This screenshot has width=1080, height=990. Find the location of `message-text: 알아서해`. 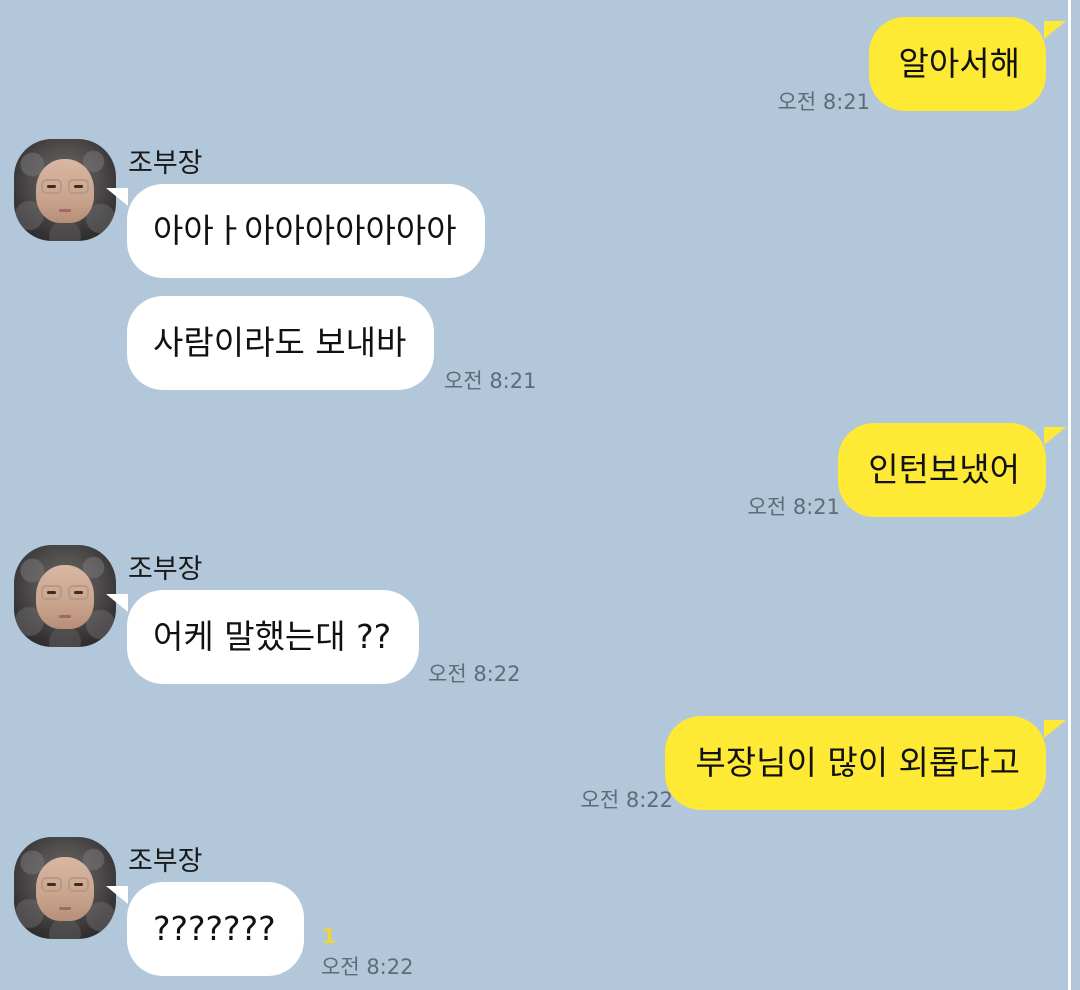

message-text: 알아서해 is located at coordinates (959, 63).